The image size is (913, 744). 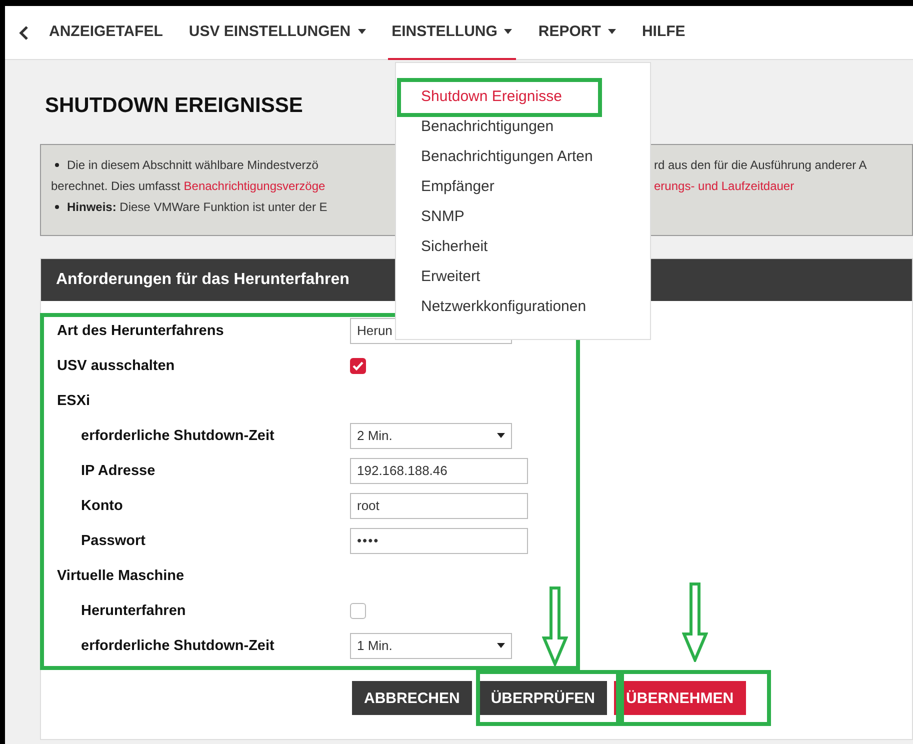 What do you see at coordinates (523, 216) in the screenshot?
I see `menu-item: SNMP` at bounding box center [523, 216].